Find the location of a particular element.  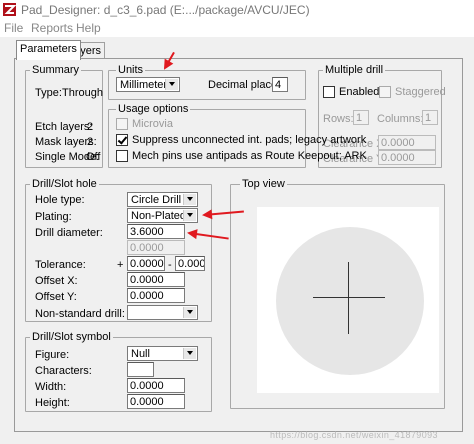

enabled-checkbox is located at coordinates (329, 92).